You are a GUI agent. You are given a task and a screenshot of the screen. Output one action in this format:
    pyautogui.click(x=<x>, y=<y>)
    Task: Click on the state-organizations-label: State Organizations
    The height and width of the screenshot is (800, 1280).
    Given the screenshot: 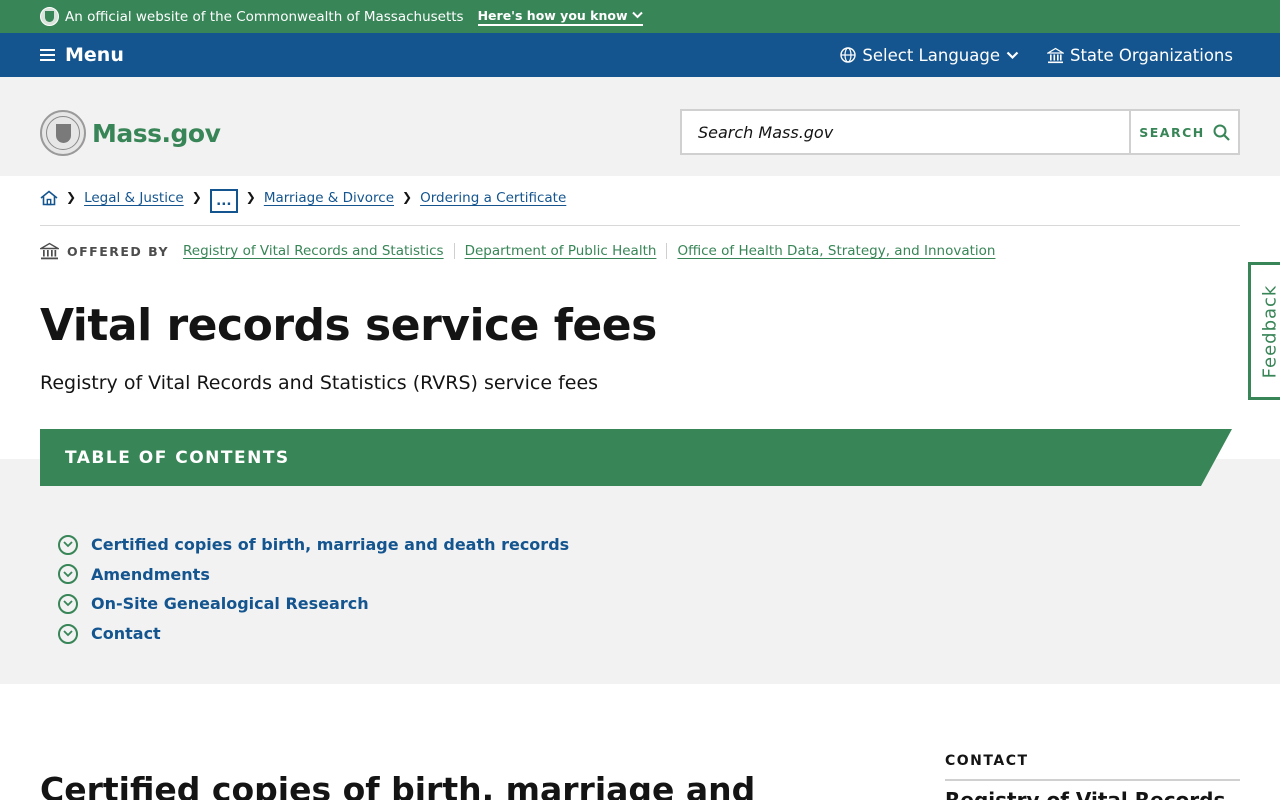 What is the action you would take?
    pyautogui.click(x=1151, y=55)
    